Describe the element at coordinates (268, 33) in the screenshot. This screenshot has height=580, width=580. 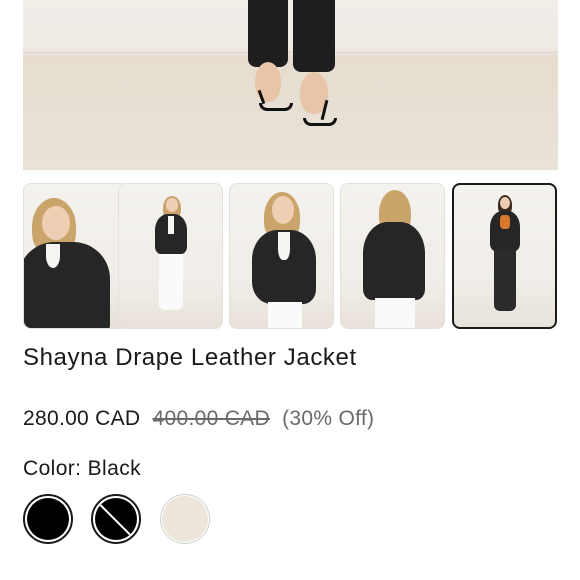
I see `model-leg-left` at that location.